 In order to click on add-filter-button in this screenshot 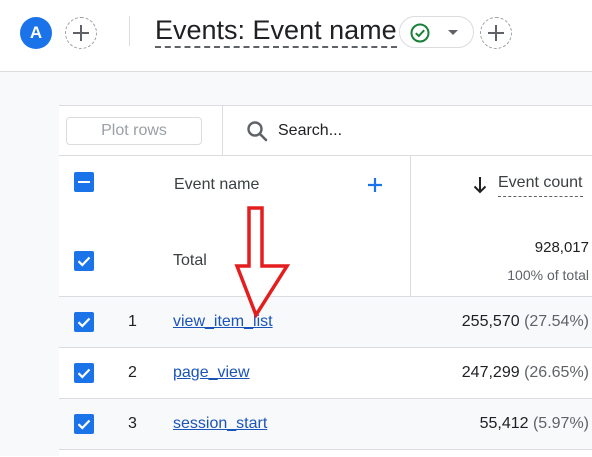, I will do `click(496, 33)`.